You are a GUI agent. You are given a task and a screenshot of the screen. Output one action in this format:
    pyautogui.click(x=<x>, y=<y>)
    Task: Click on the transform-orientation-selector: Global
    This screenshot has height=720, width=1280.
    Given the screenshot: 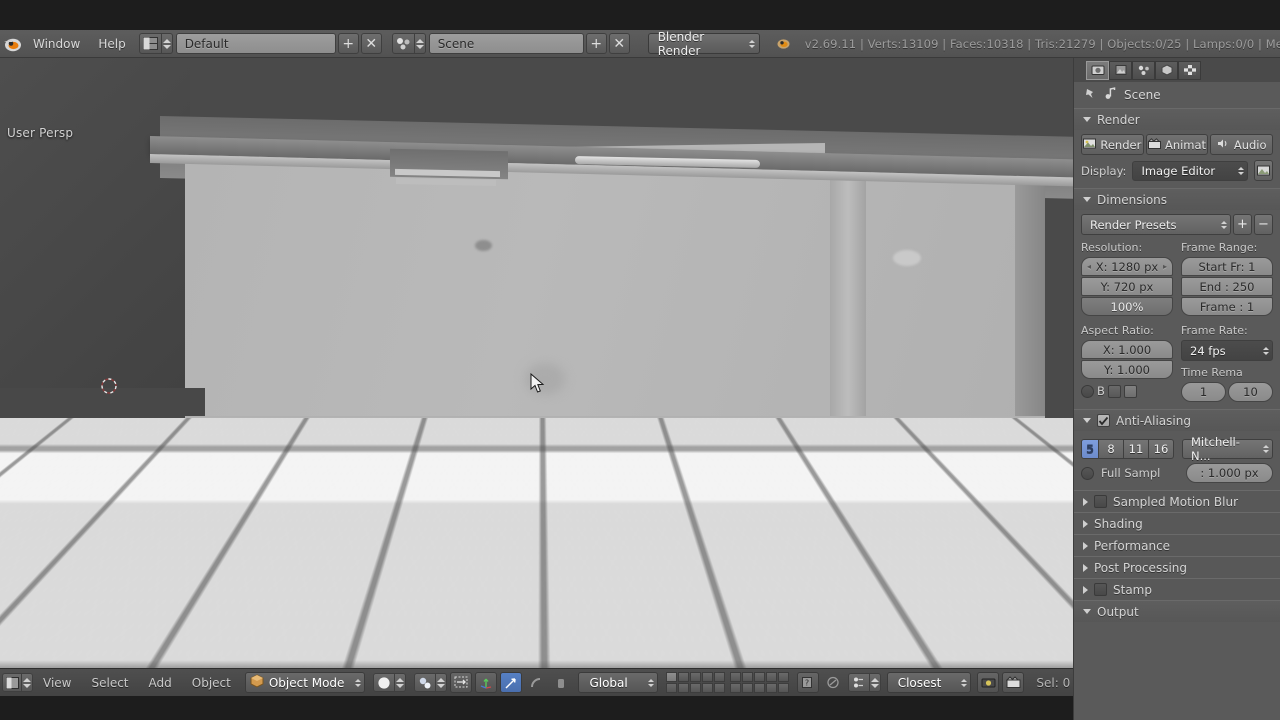 What is the action you would take?
    pyautogui.click(x=618, y=682)
    